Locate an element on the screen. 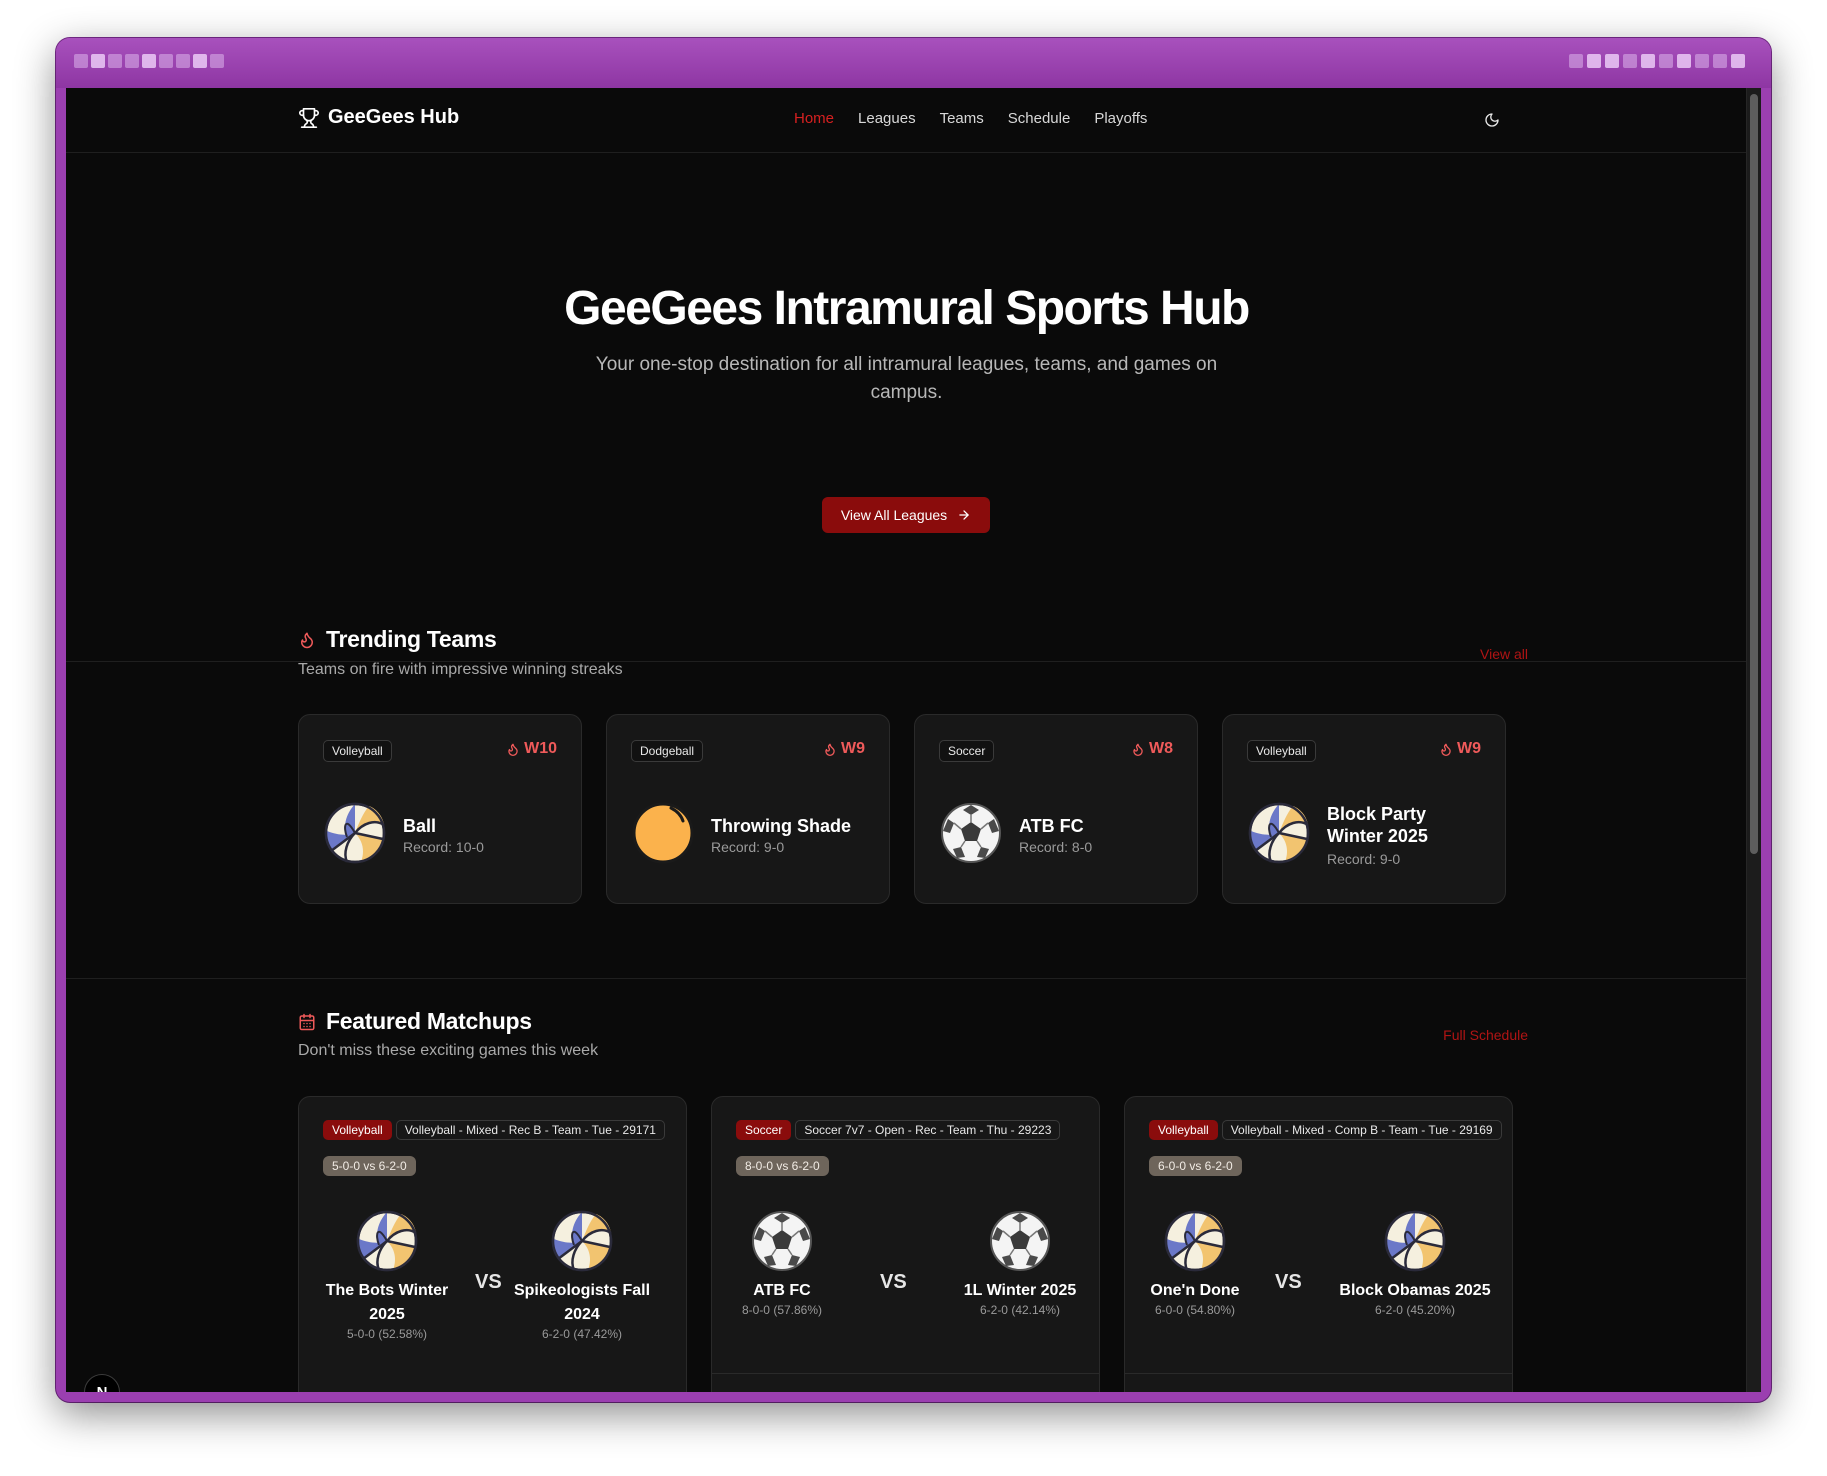 The height and width of the screenshot is (1476, 1827). nav-link-schedule: Schedule is located at coordinates (1039, 118).